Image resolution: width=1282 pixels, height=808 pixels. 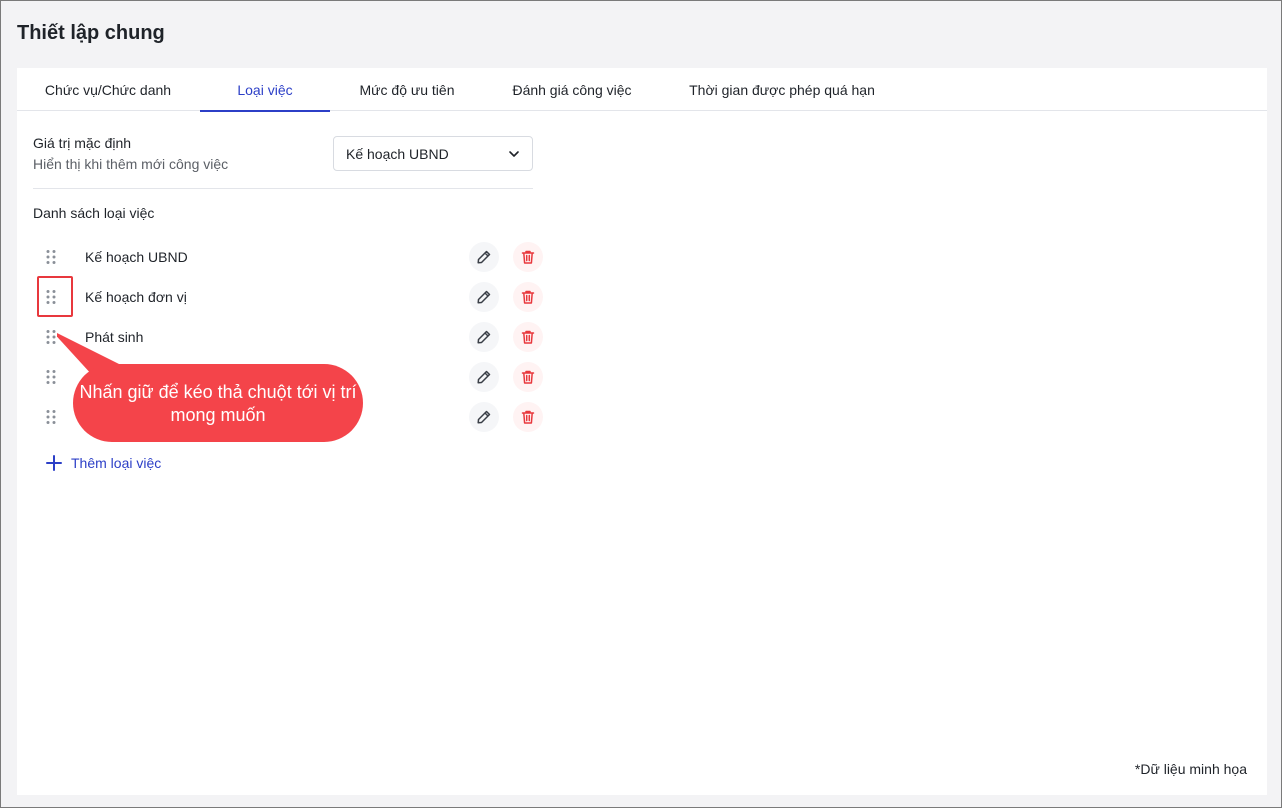 What do you see at coordinates (288, 337) in the screenshot?
I see `task-type-row: Phát sinh` at bounding box center [288, 337].